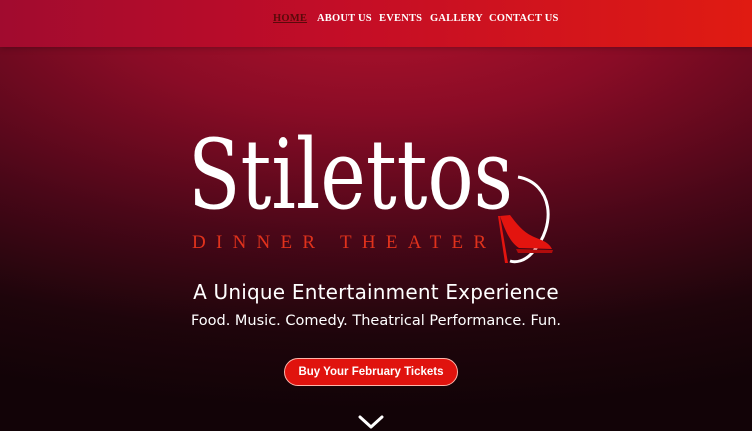 The image size is (752, 431). I want to click on top-navigation-bar: HOME ABOUT US EVENTS GALLERY CONTACT US, so click(376, 23).